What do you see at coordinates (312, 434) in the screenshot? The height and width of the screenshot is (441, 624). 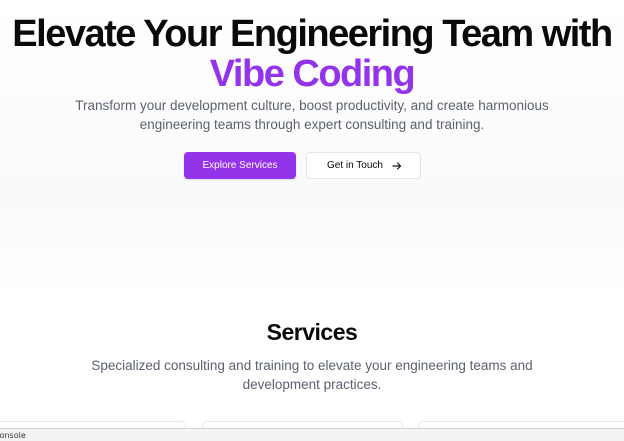 I see `devtools-console-bar: Console` at bounding box center [312, 434].